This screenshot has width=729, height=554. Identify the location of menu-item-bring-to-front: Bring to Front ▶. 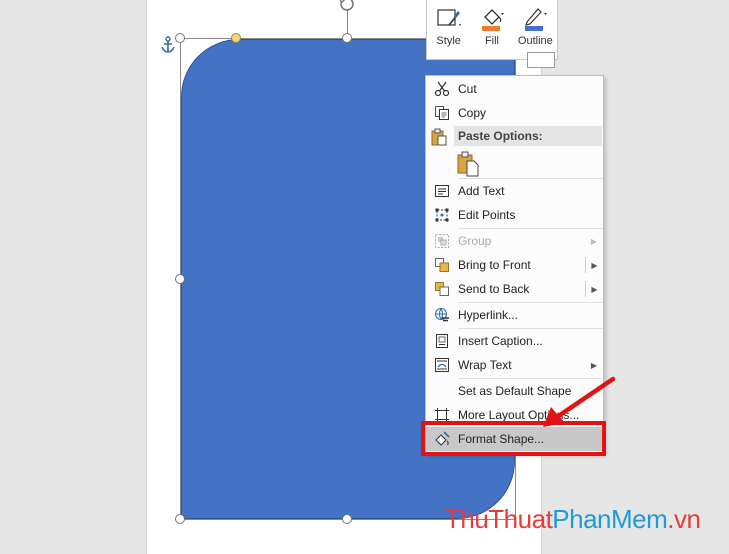
(514, 265).